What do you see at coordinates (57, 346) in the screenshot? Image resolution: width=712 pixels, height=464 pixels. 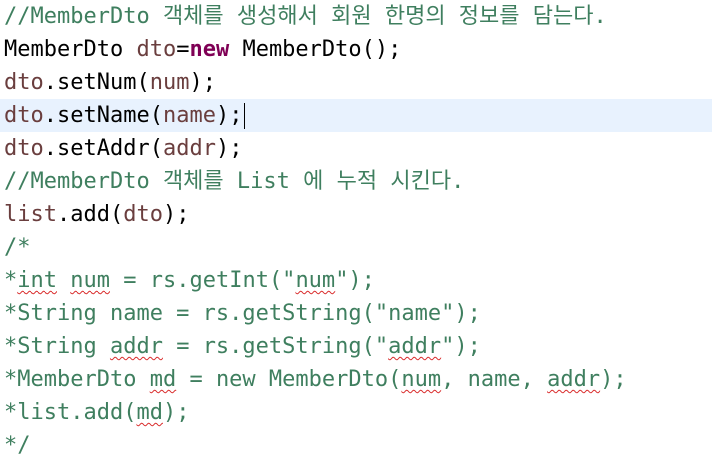 I see `comment: *String` at bounding box center [57, 346].